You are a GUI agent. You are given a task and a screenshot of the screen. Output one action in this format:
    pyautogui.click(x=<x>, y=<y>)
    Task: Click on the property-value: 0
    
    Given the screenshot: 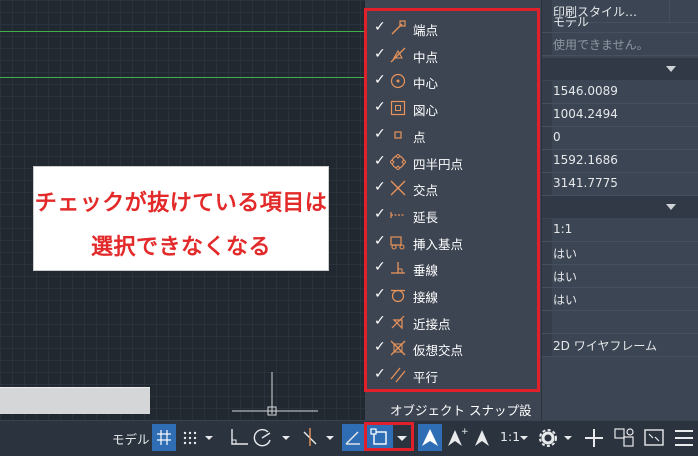 What is the action you would take?
    pyautogui.click(x=557, y=137)
    